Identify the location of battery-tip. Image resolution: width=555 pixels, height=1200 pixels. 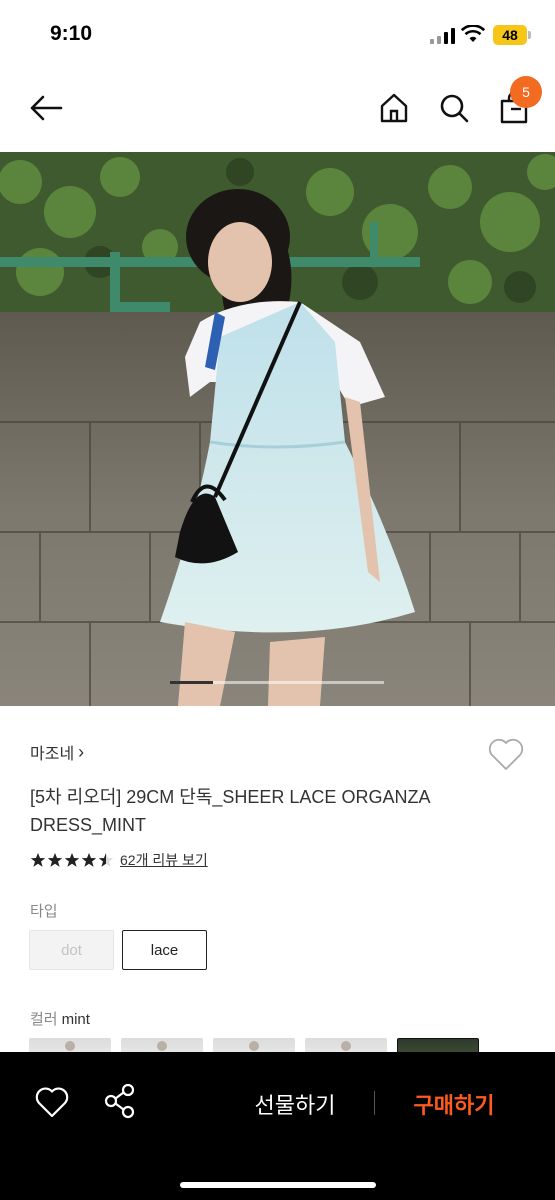
(529, 35).